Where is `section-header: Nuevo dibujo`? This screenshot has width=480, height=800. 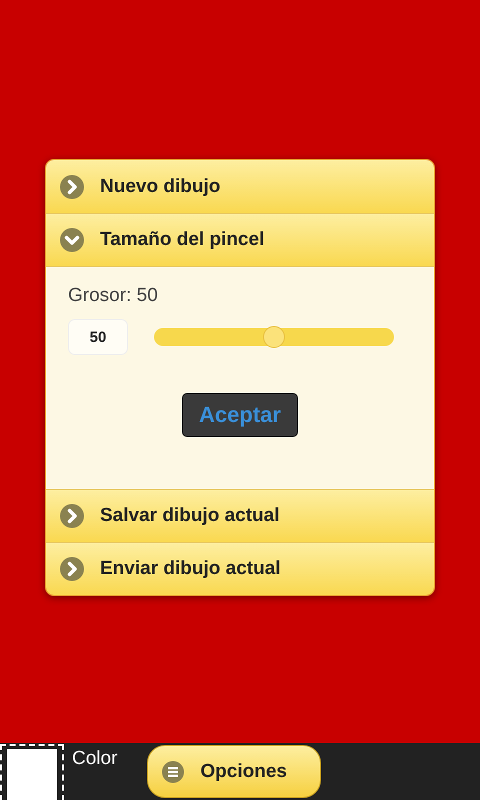 section-header: Nuevo dibujo is located at coordinates (240, 186).